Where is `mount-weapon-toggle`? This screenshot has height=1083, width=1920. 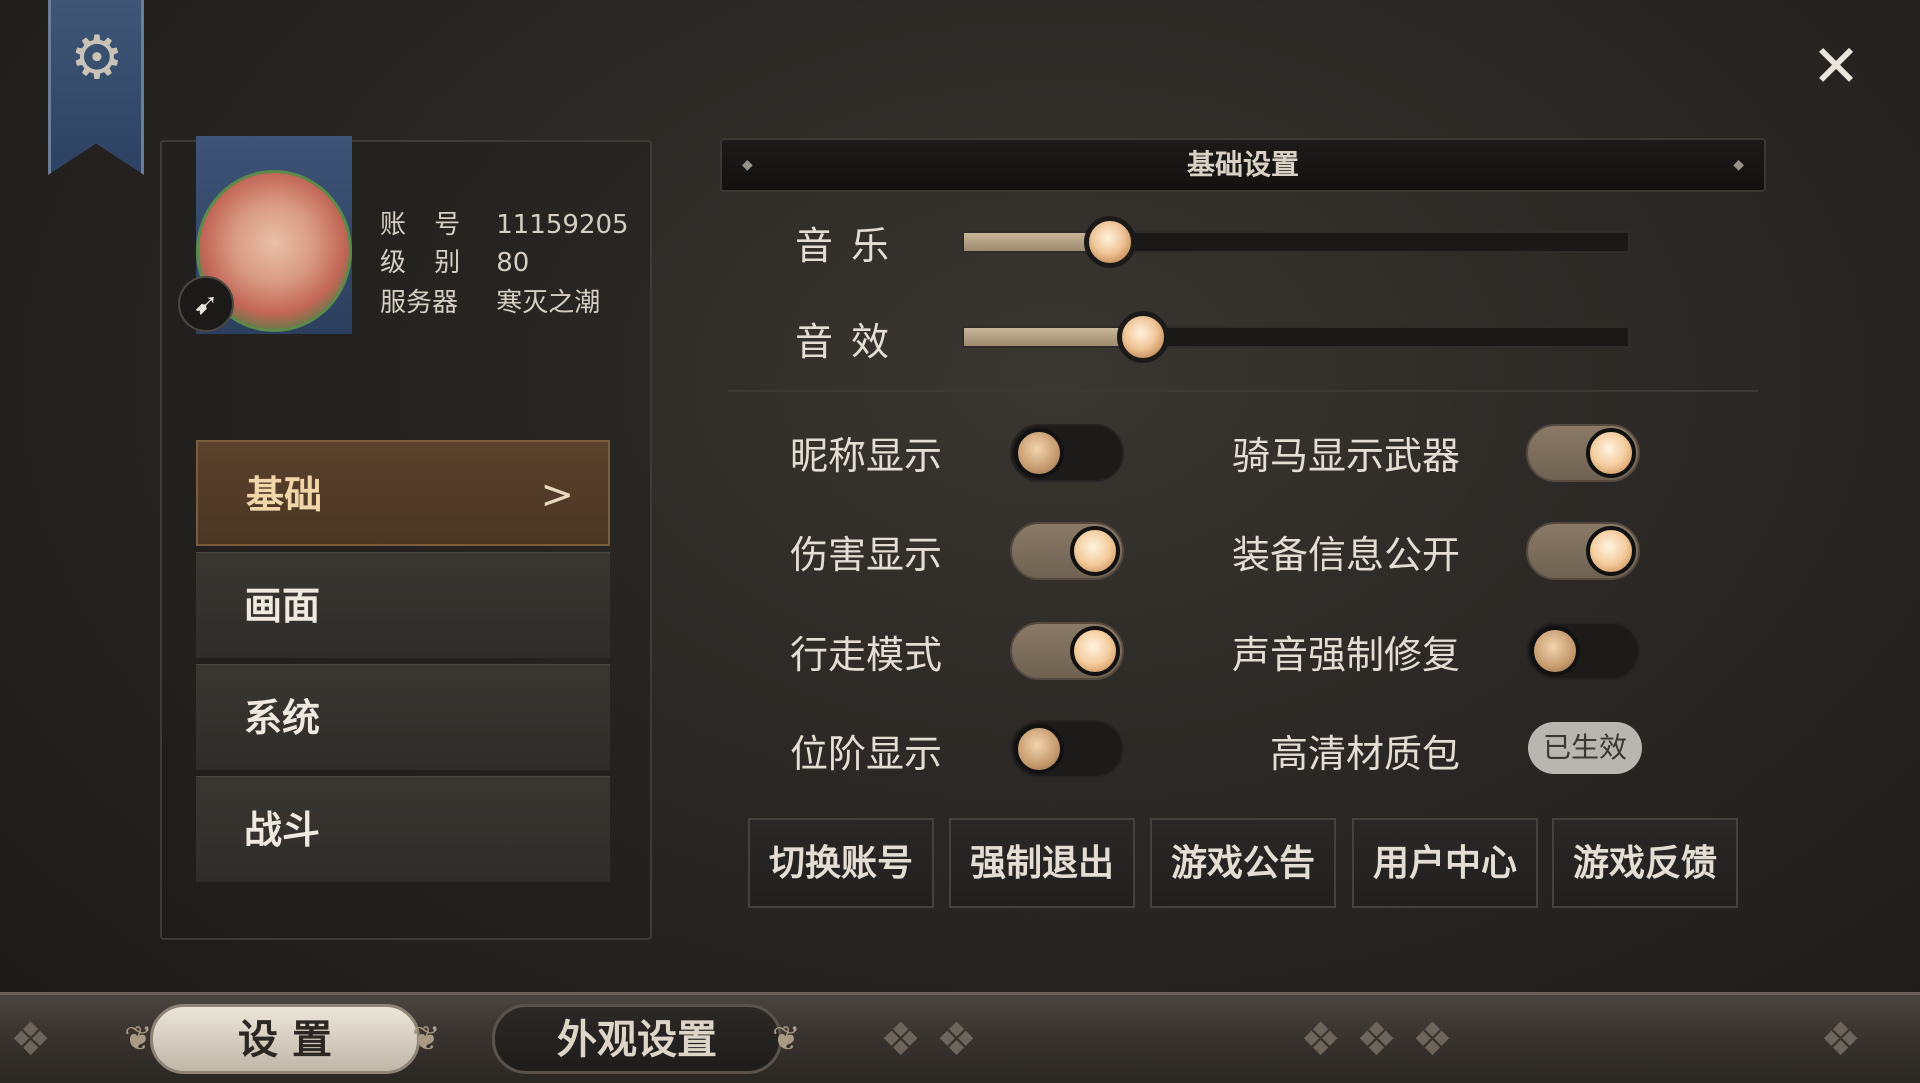
mount-weapon-toggle is located at coordinates (1583, 453).